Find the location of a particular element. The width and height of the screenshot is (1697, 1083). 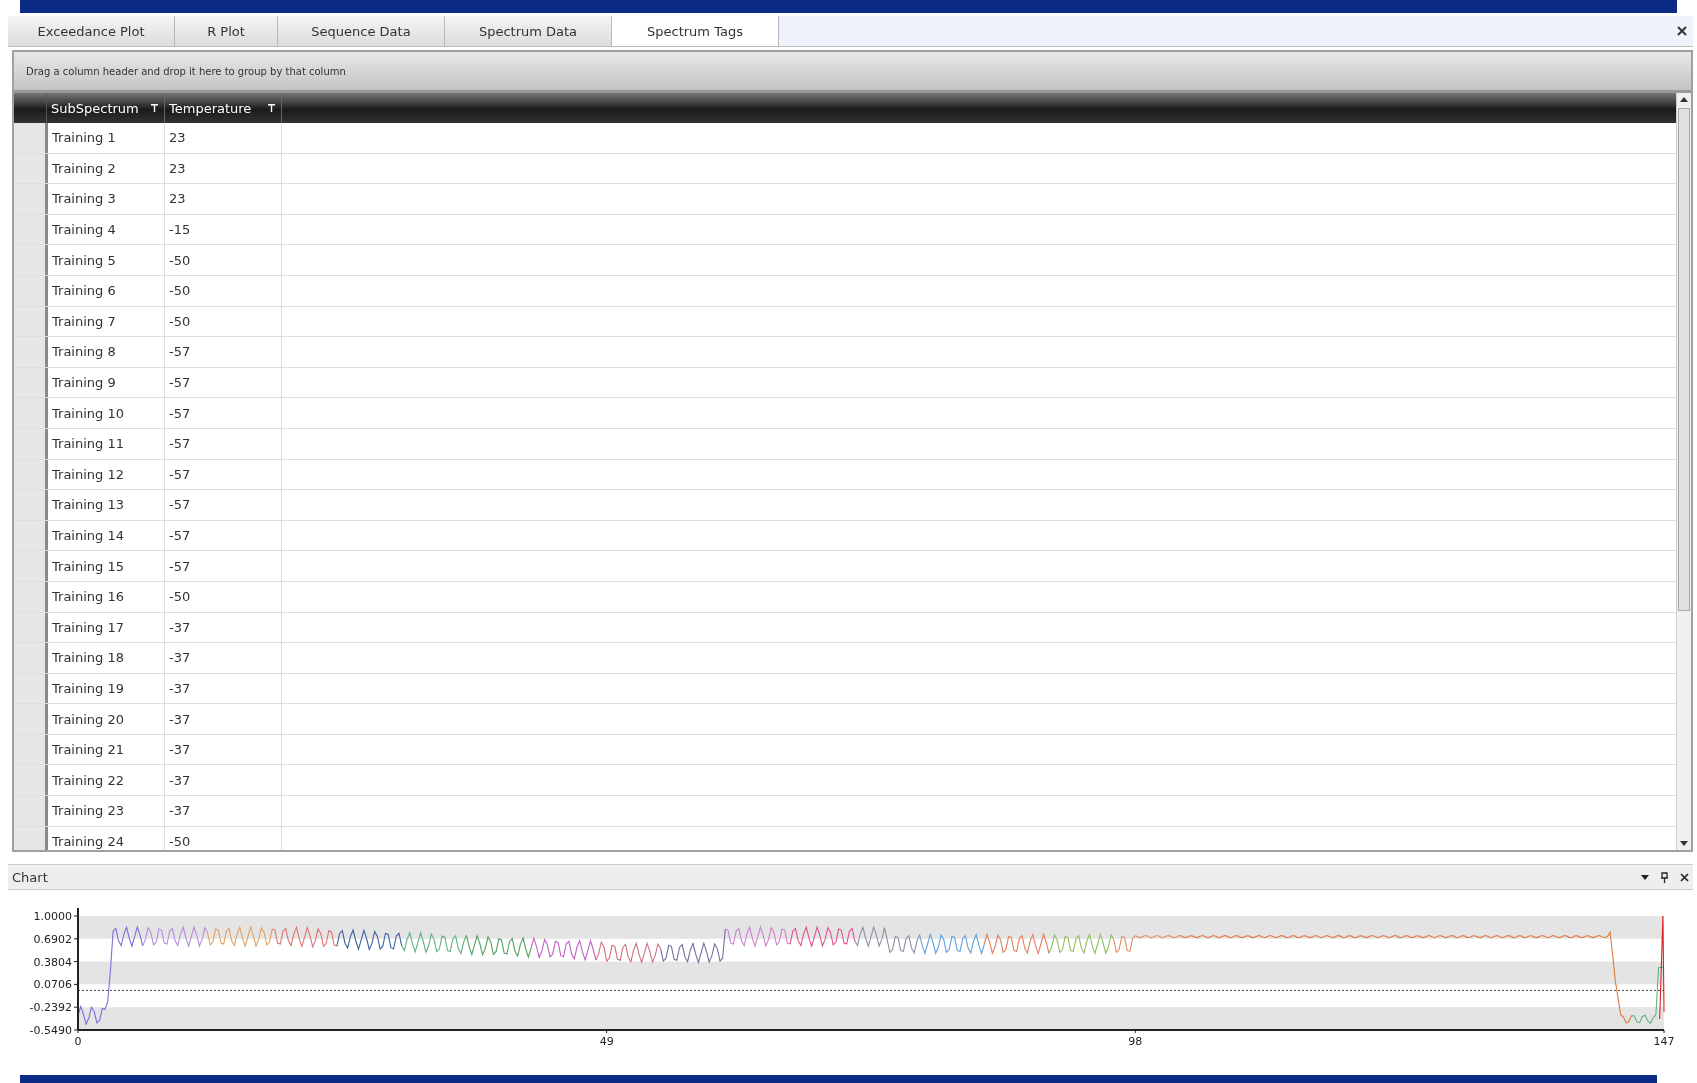

table-cell: Training 19 is located at coordinates (106, 688).